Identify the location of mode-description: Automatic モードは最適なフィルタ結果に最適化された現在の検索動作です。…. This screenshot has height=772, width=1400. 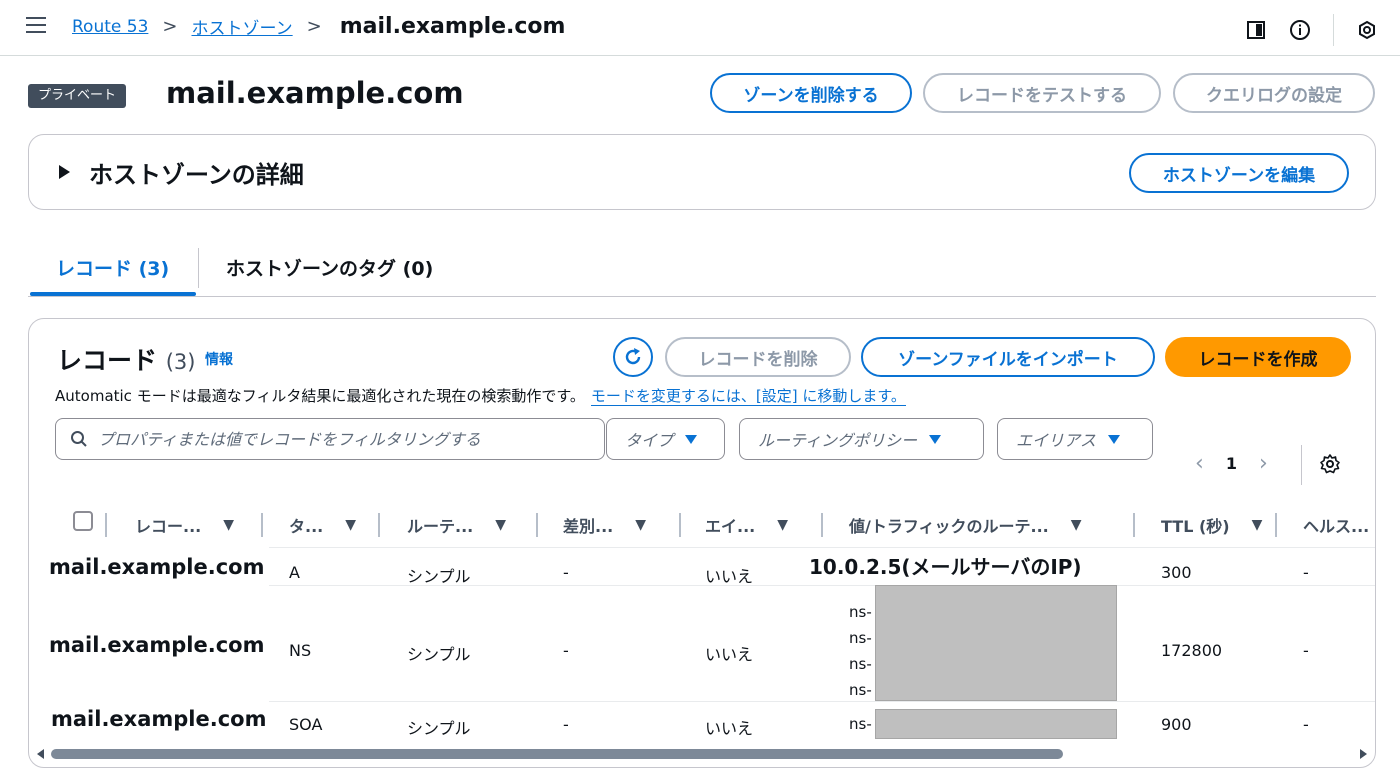
(480, 395).